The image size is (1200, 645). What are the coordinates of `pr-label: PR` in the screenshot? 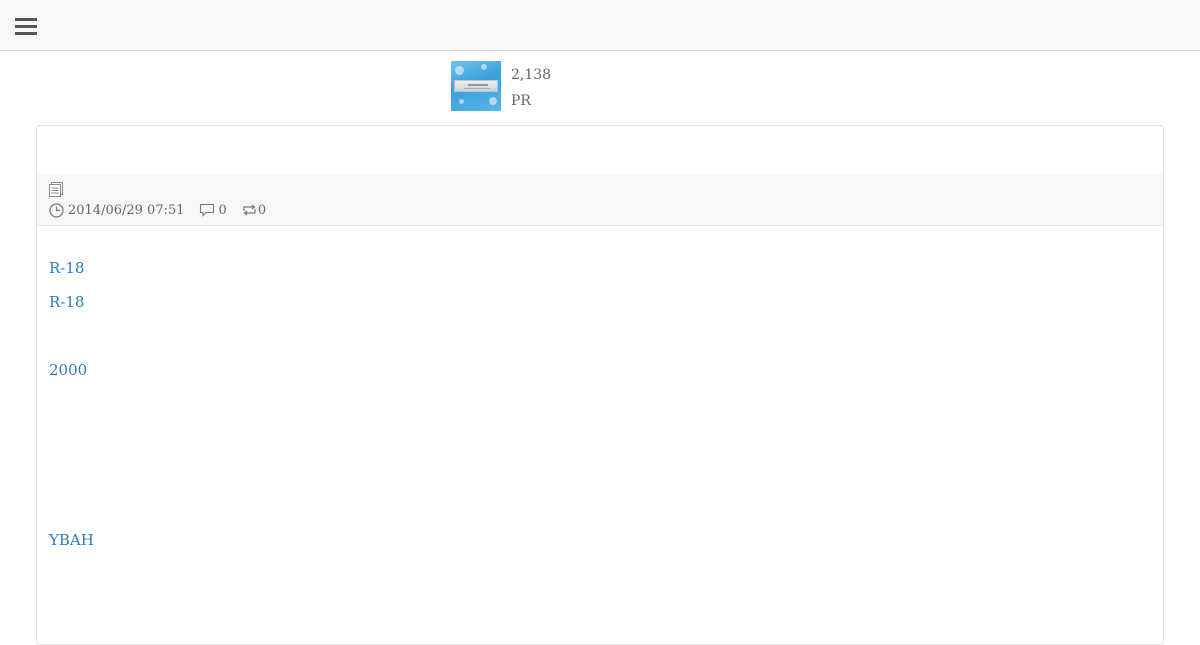 It's located at (521, 101).